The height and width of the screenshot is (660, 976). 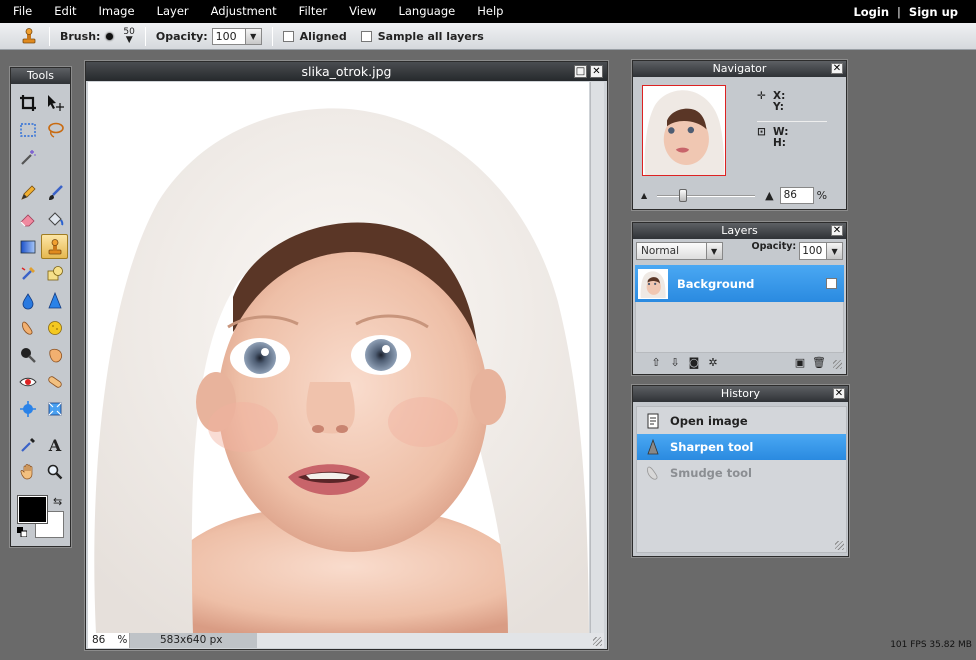 I want to click on draw-shape-tool, so click(x=54, y=273).